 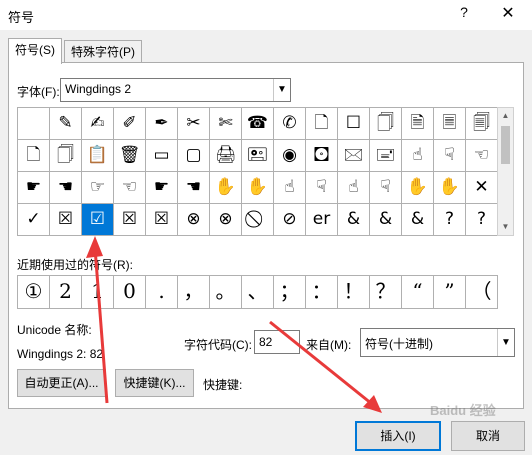 What do you see at coordinates (505, 145) in the screenshot?
I see `scroll-thumb` at bounding box center [505, 145].